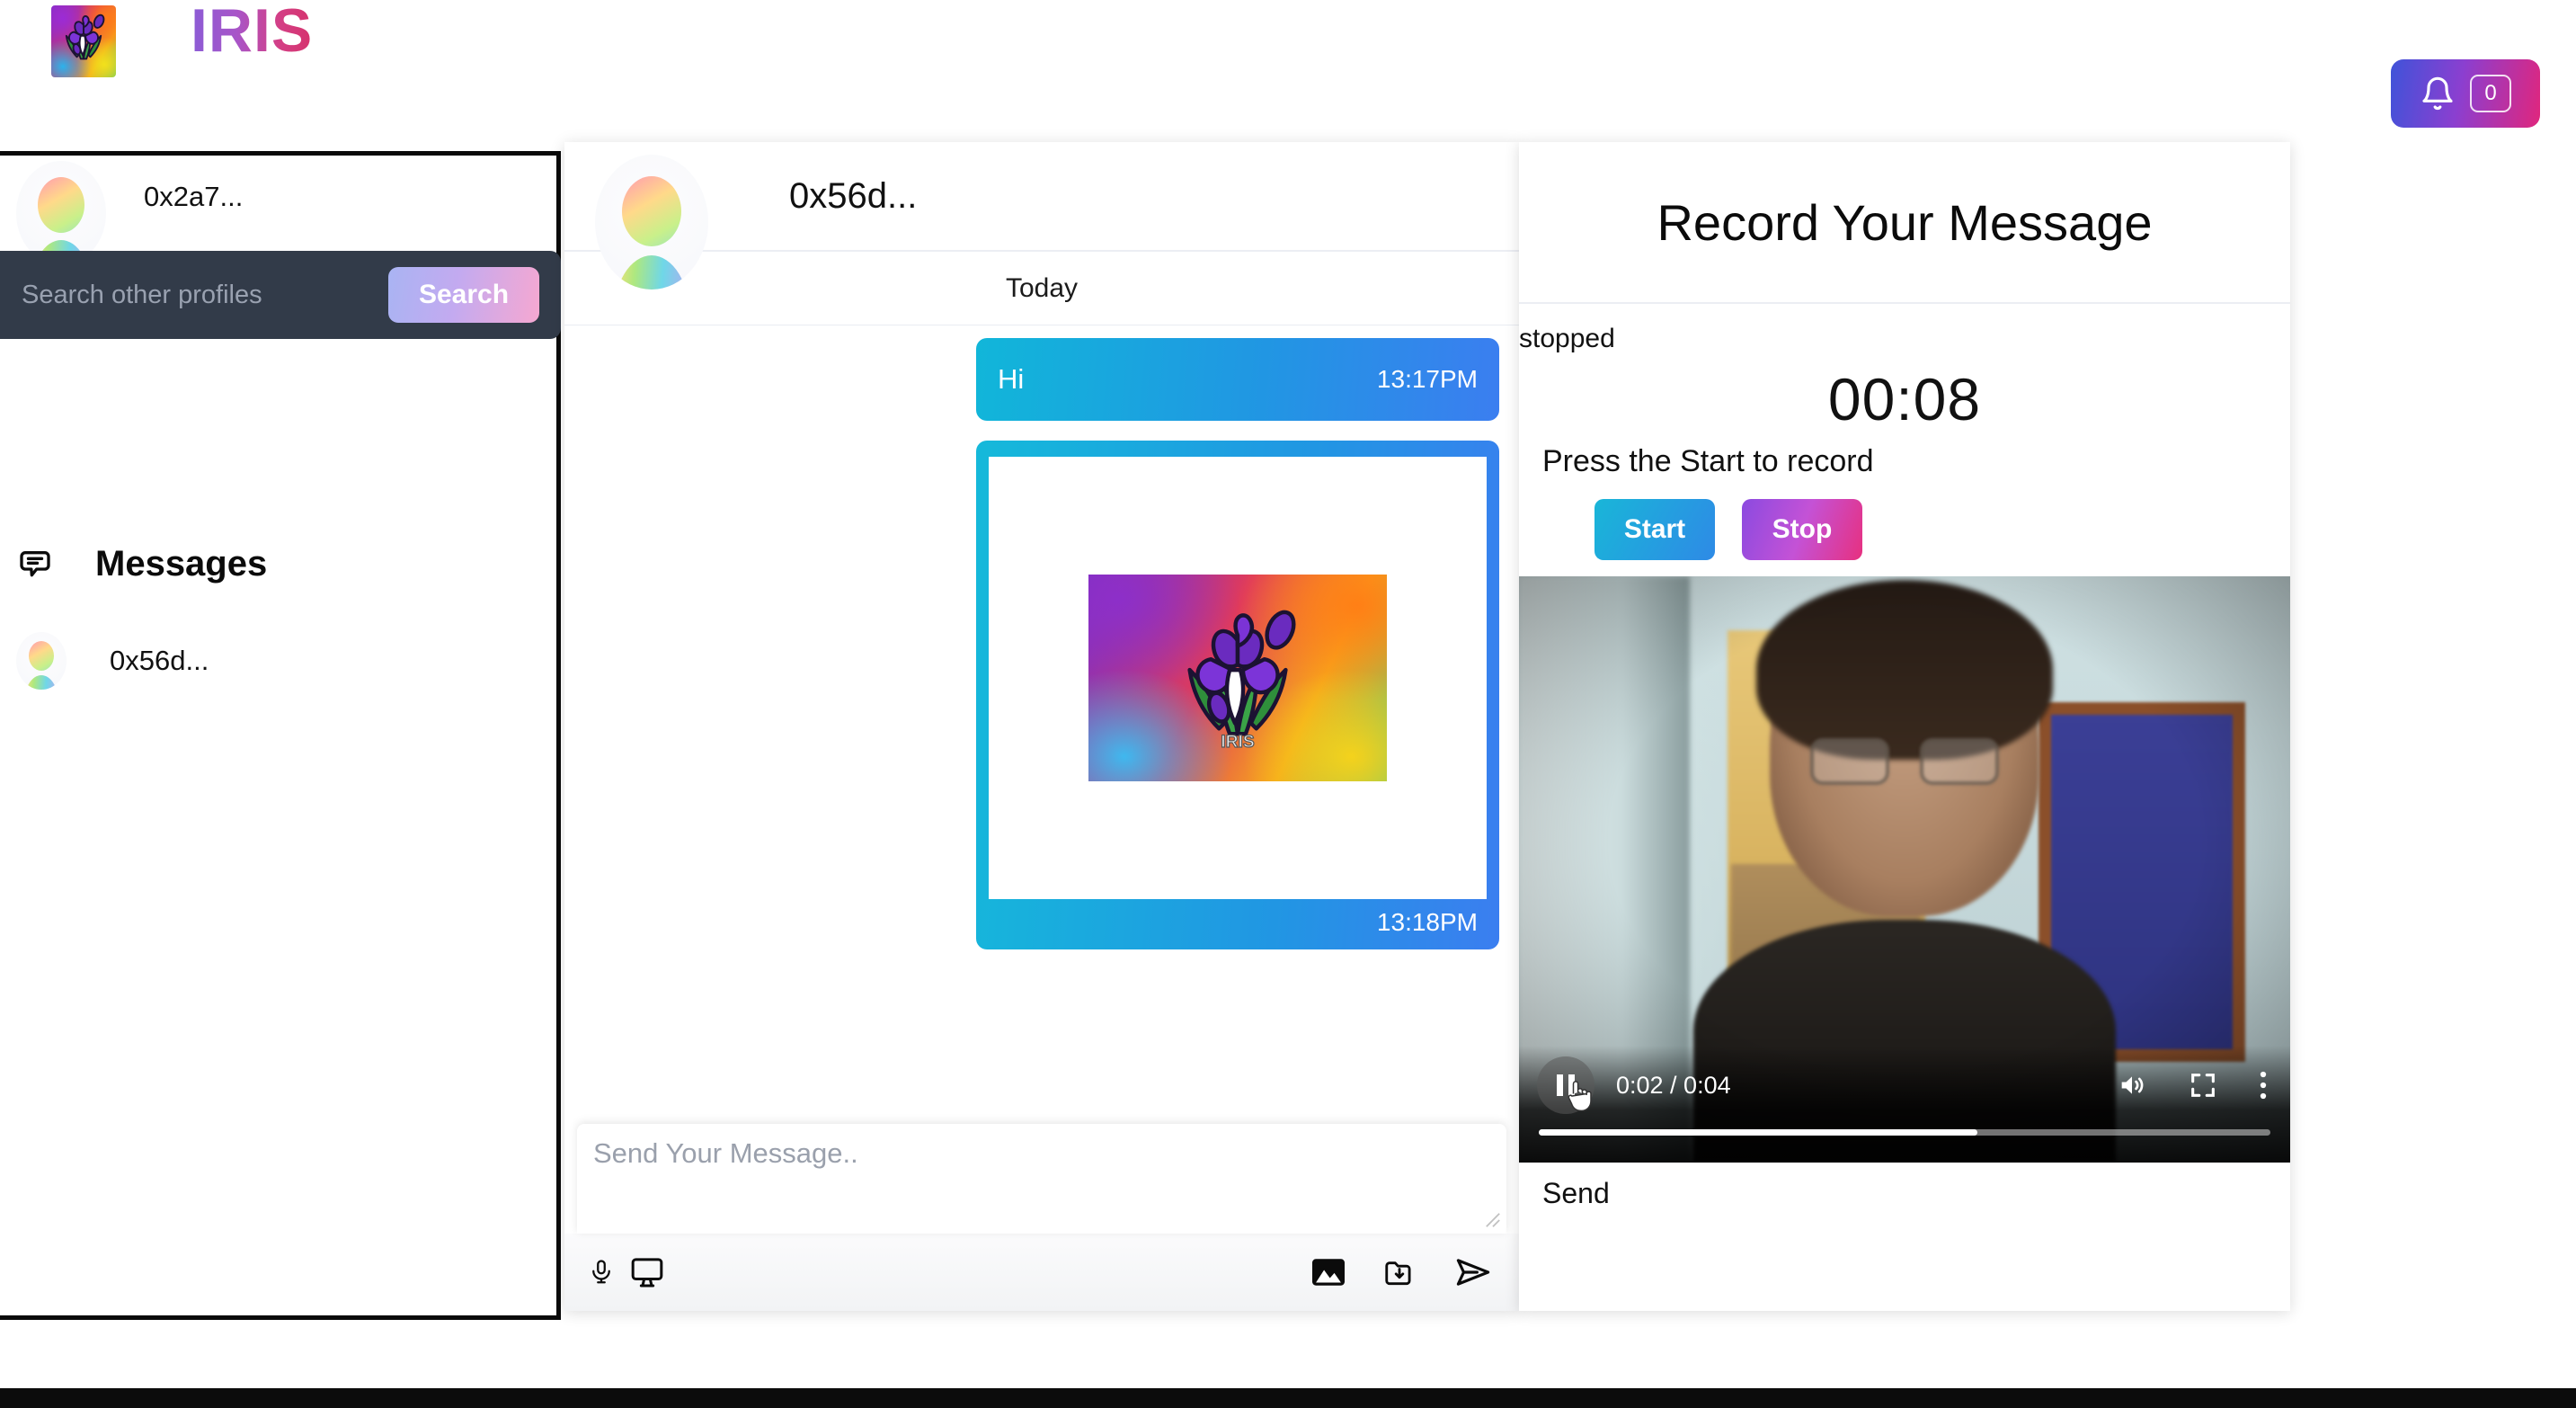  I want to click on record-timer: 00:08, so click(1904, 399).